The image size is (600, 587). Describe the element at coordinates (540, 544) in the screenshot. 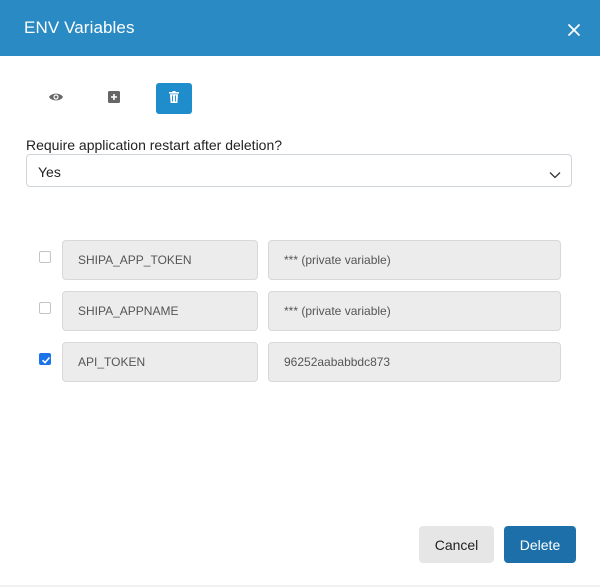

I see `delete-button: Delete` at that location.